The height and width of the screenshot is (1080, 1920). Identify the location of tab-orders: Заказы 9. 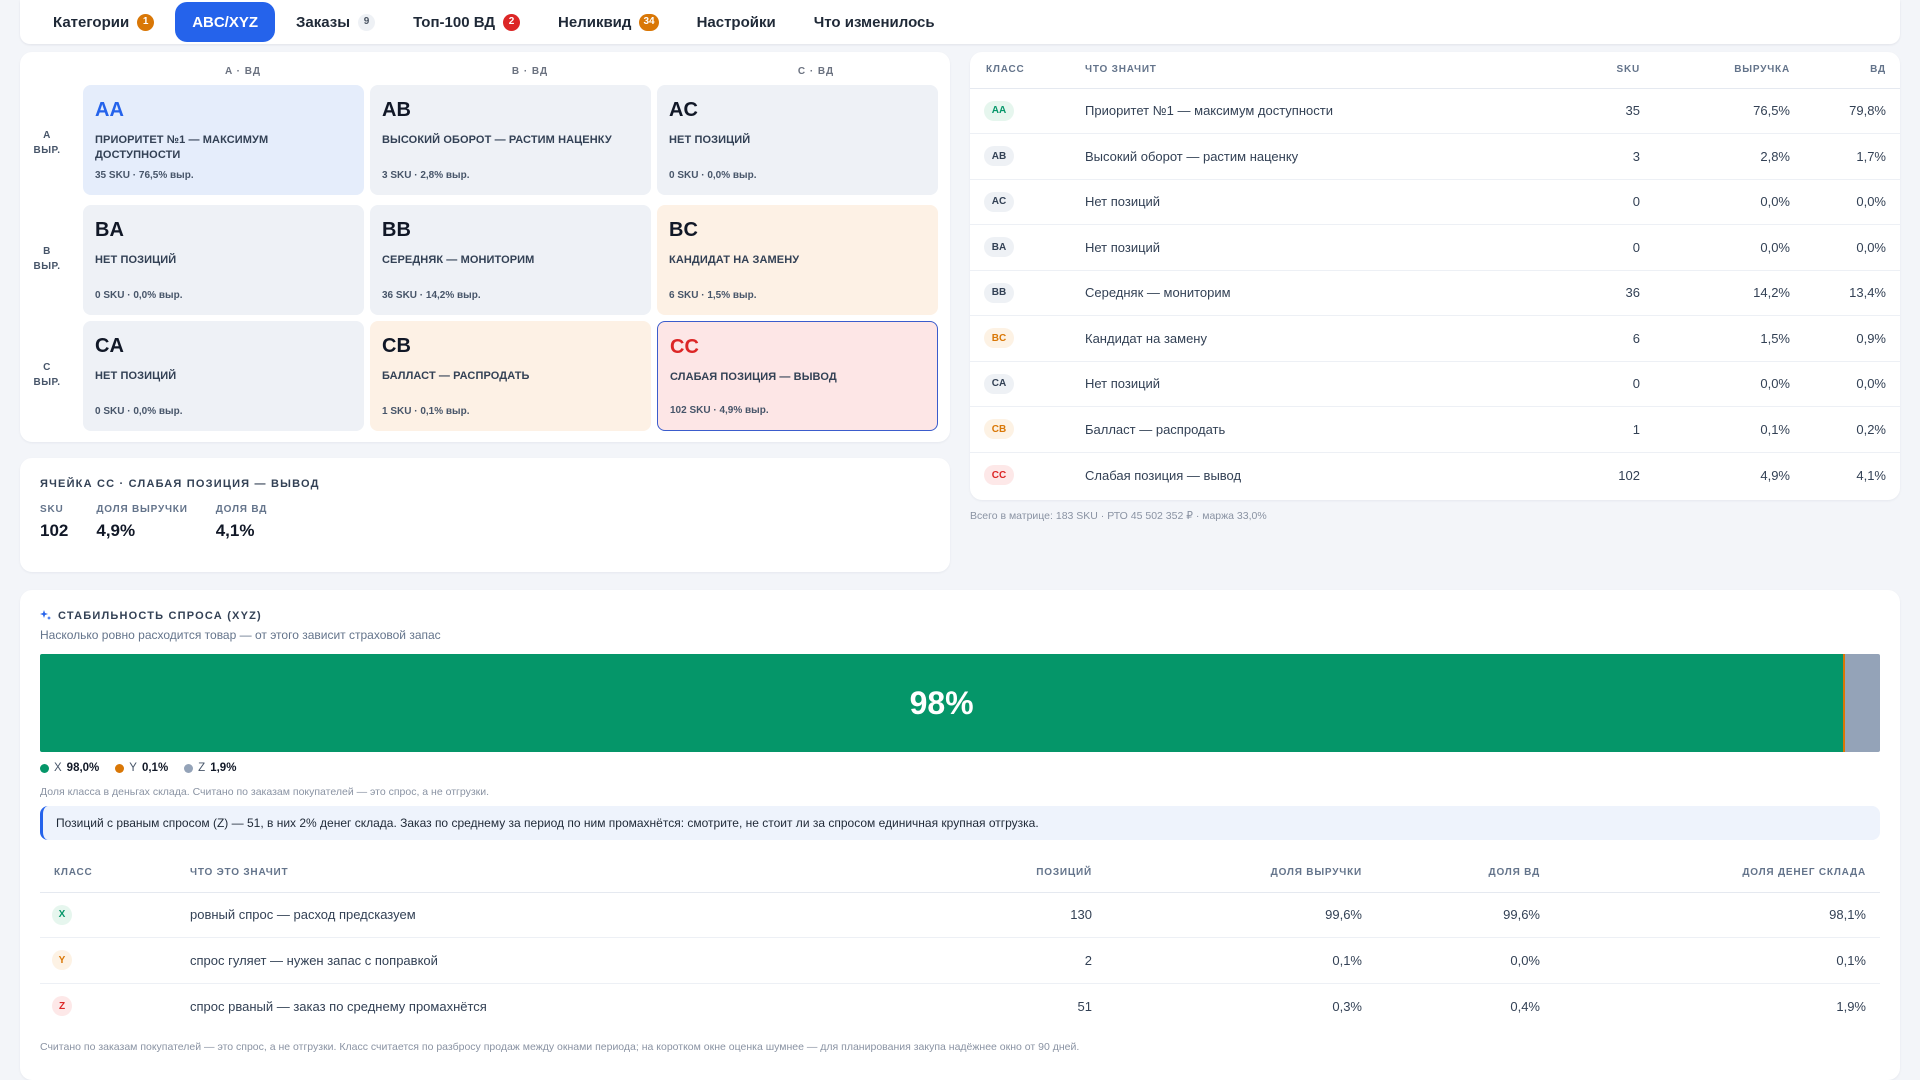
(335, 22).